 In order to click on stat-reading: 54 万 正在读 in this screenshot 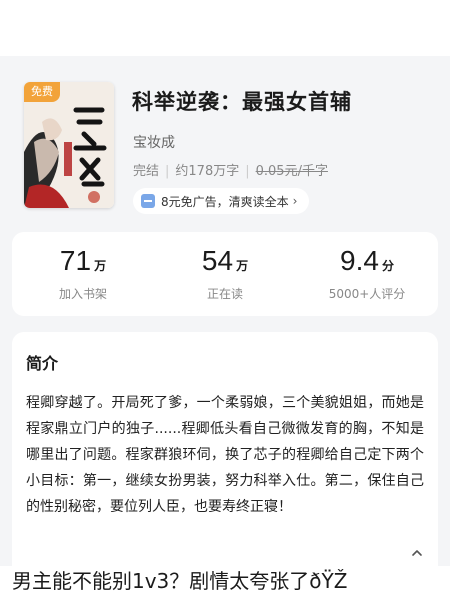, I will do `click(225, 274)`.